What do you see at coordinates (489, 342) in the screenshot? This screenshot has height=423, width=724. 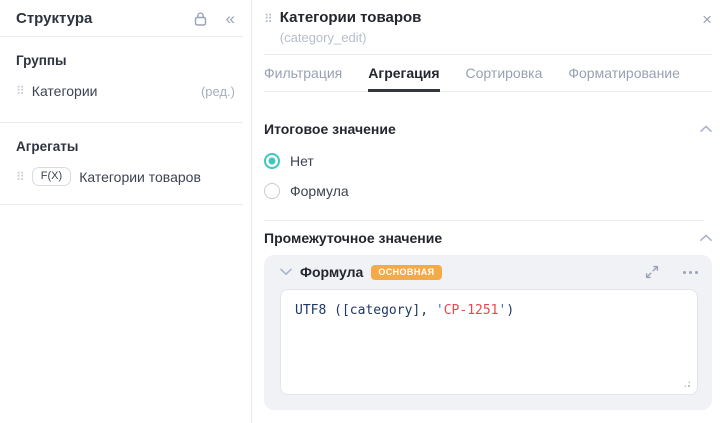 I see `formula-code-editor: UTF8 ([category], 'CP-1251')` at bounding box center [489, 342].